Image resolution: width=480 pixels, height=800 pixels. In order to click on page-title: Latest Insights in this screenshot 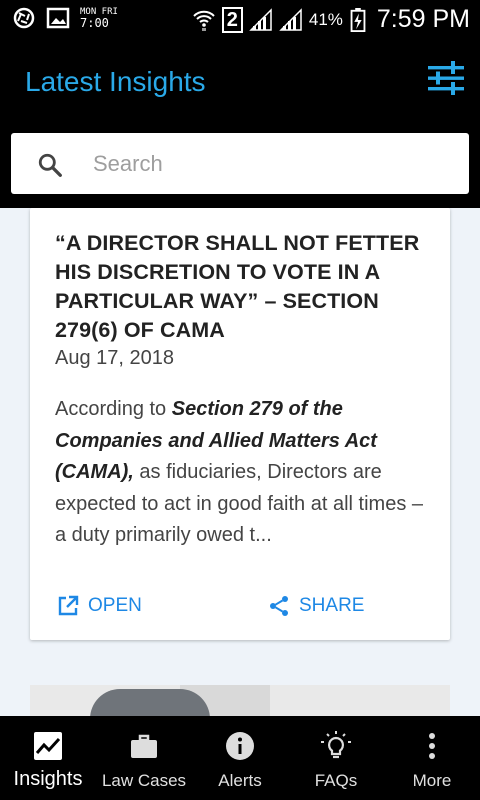, I will do `click(115, 81)`.